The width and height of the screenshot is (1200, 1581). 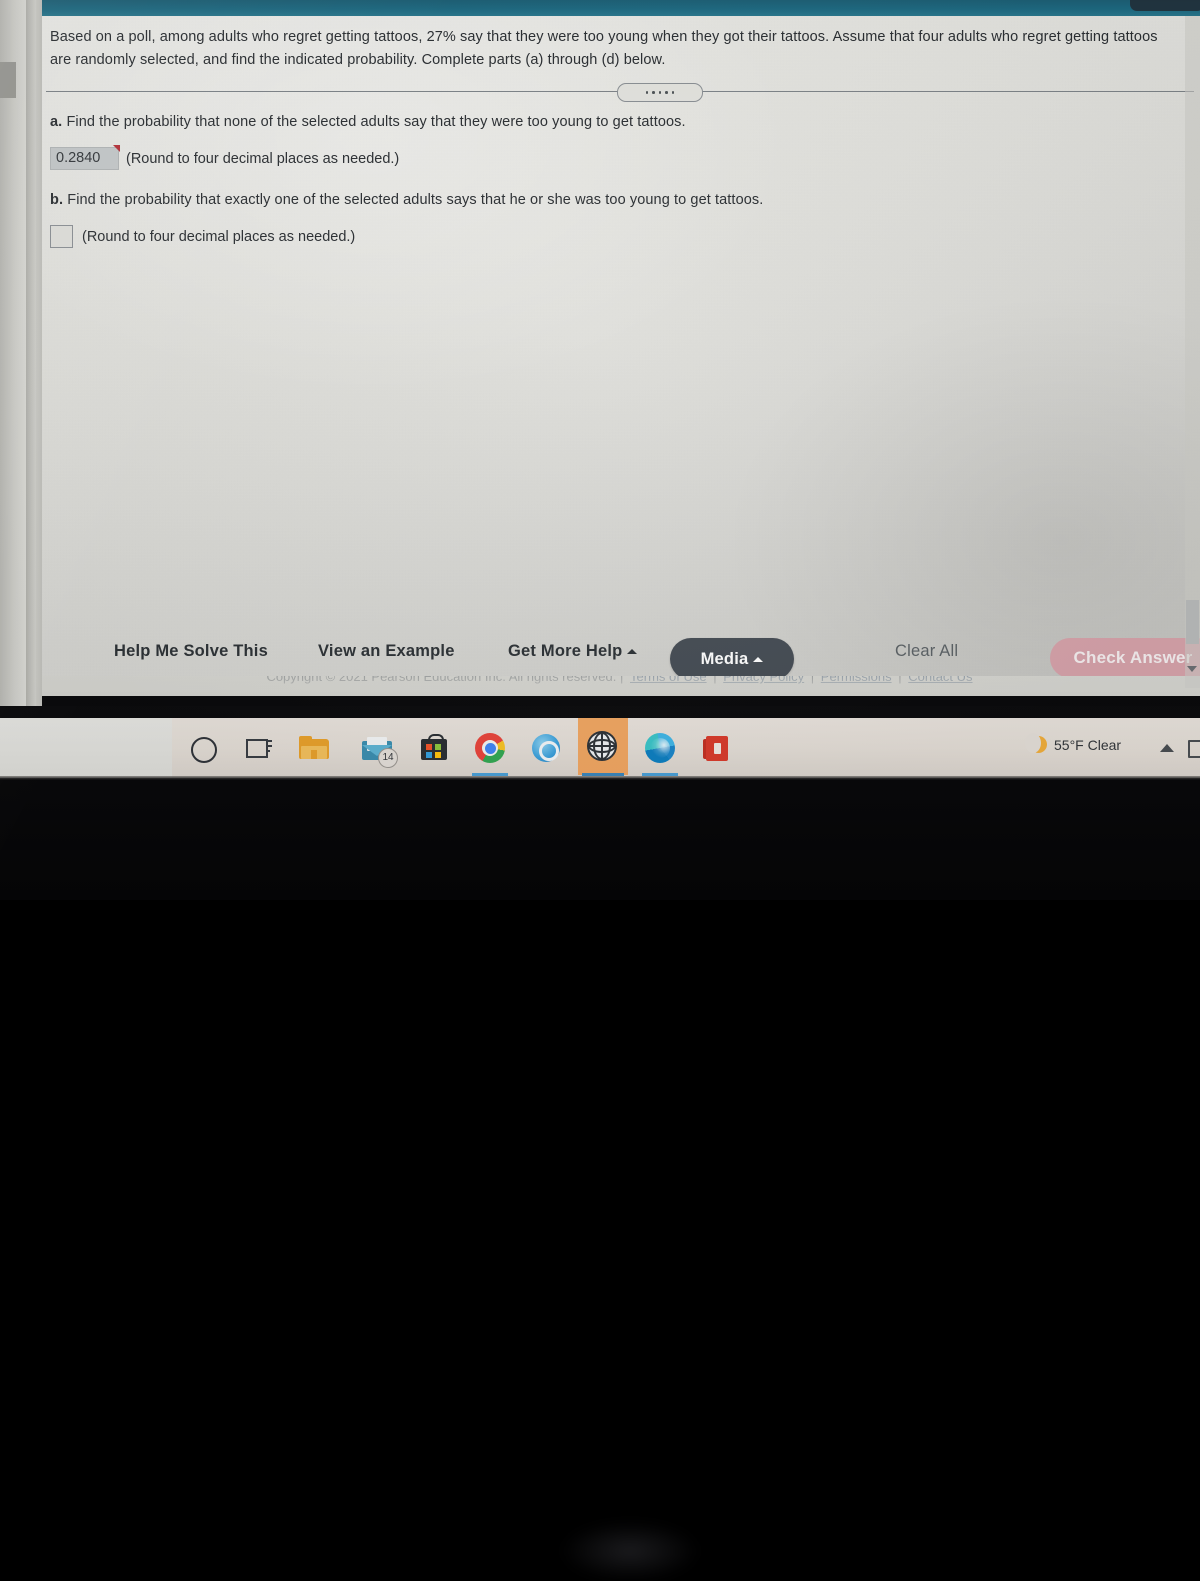 I want to click on permissions-link: Permissions, so click(x=856, y=680).